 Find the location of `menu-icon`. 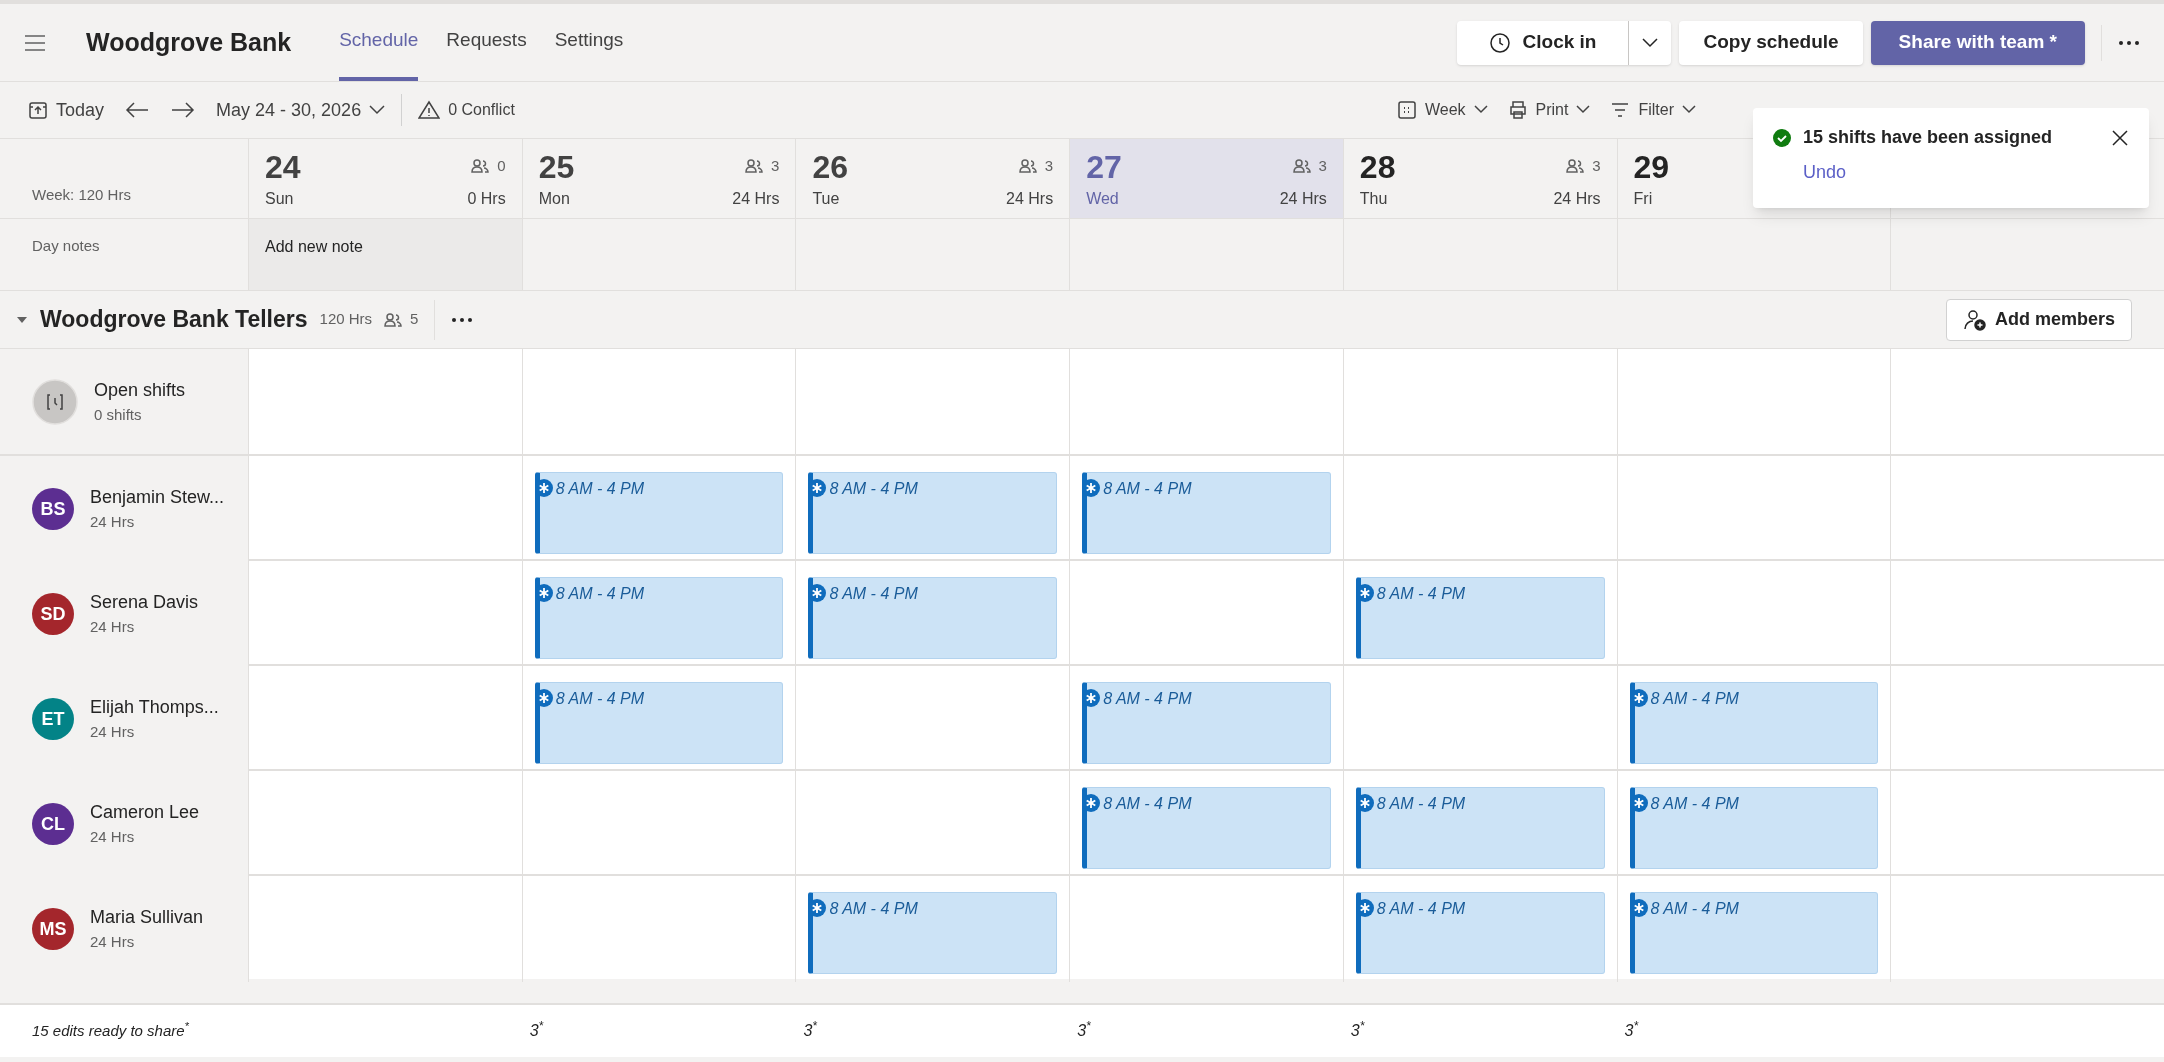

menu-icon is located at coordinates (35, 42).